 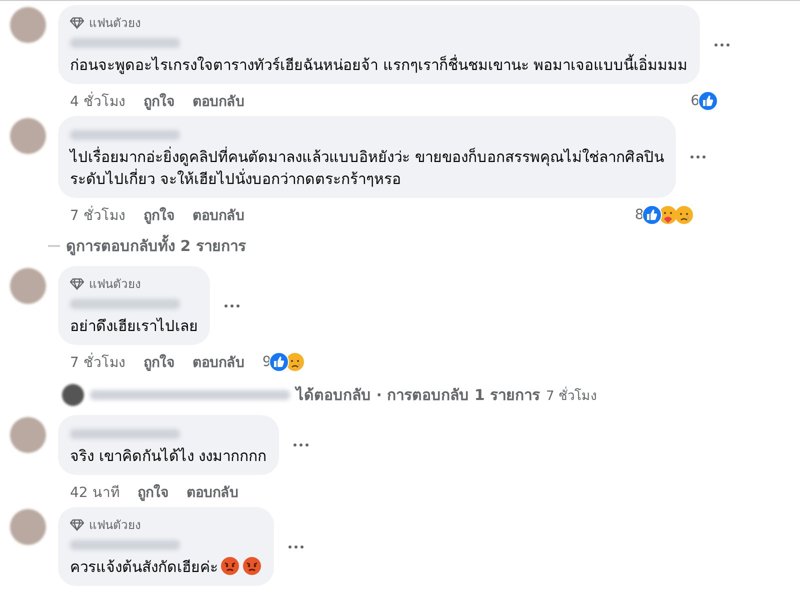 What do you see at coordinates (134, 326) in the screenshot?
I see `comment-text: อย่าดึงเฮียเราไปเลย` at bounding box center [134, 326].